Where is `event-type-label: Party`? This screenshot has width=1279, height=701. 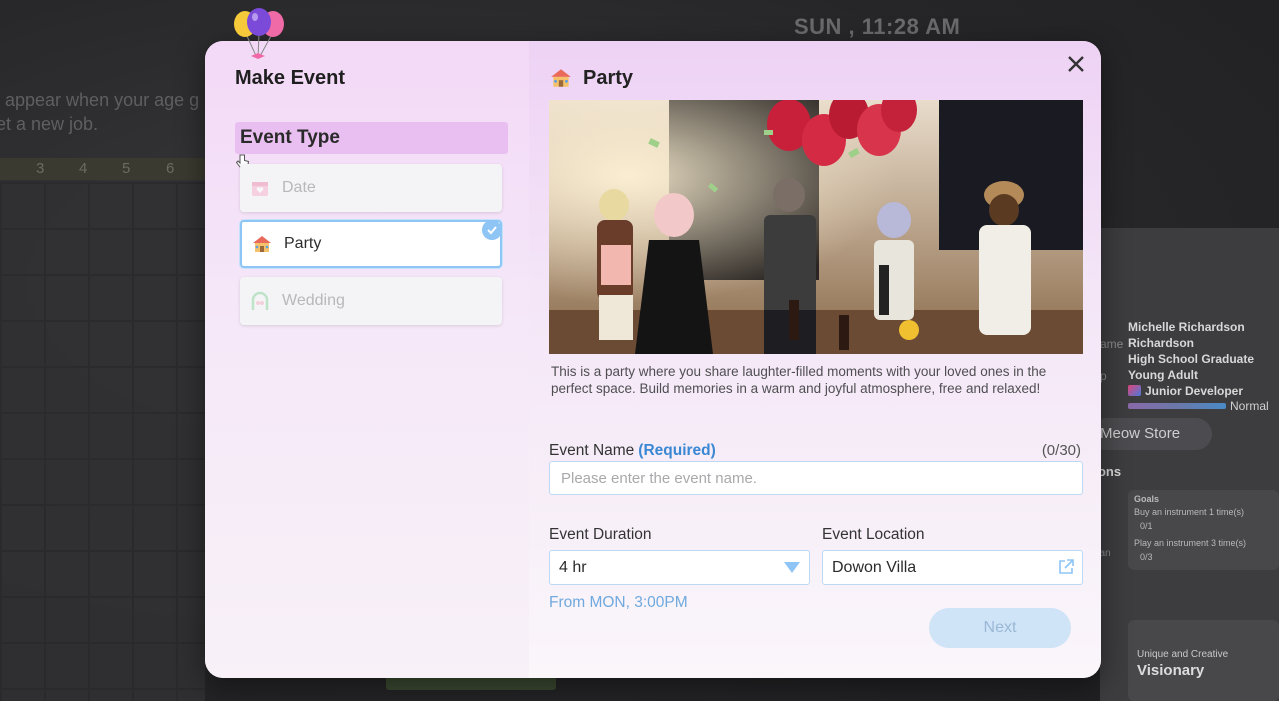
event-type-label: Party is located at coordinates (303, 243).